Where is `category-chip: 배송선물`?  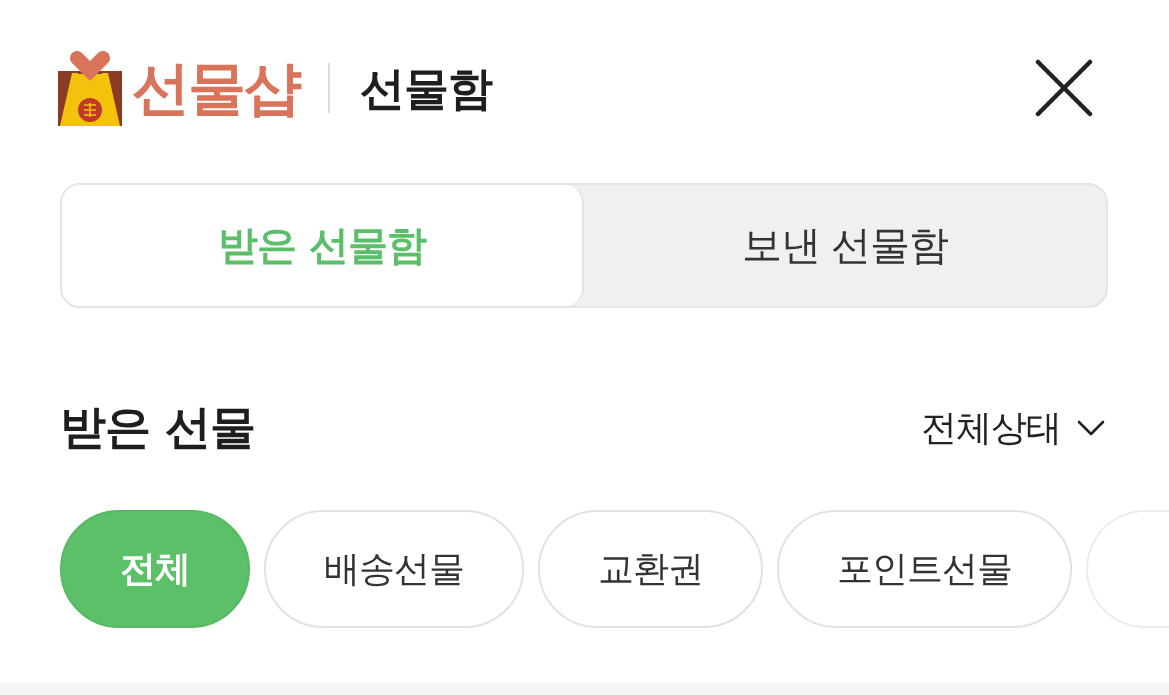
category-chip: 배송선물 is located at coordinates (394, 569).